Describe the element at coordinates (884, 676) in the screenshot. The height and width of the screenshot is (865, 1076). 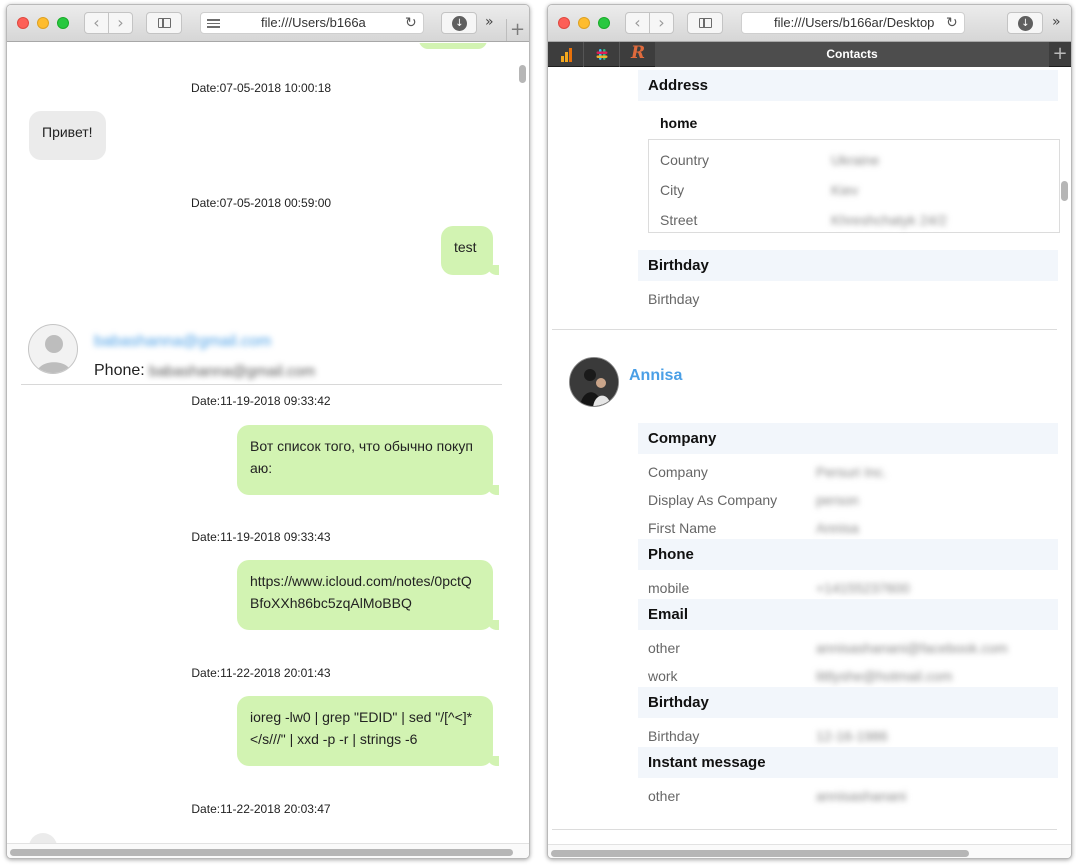
I see `email-work-value: littlyshe@hotmail.com` at that location.